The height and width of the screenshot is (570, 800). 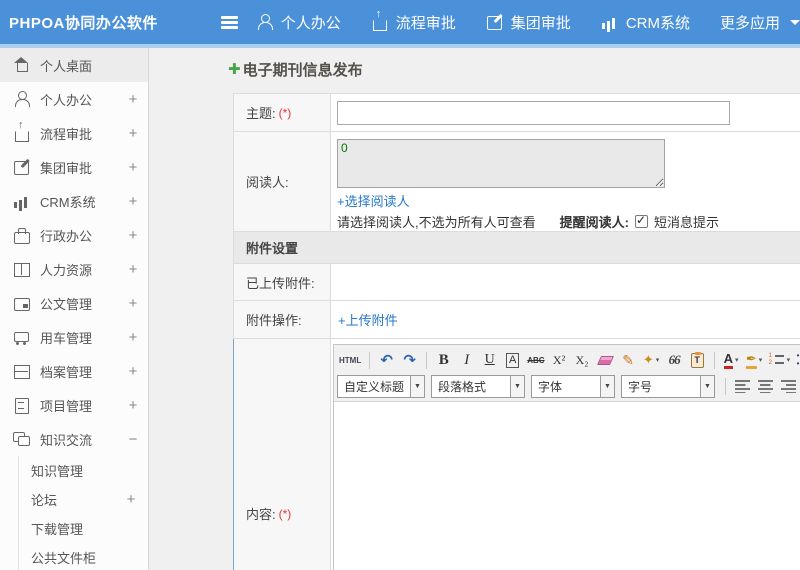 I want to click on underline-icon: U, so click(x=489, y=360).